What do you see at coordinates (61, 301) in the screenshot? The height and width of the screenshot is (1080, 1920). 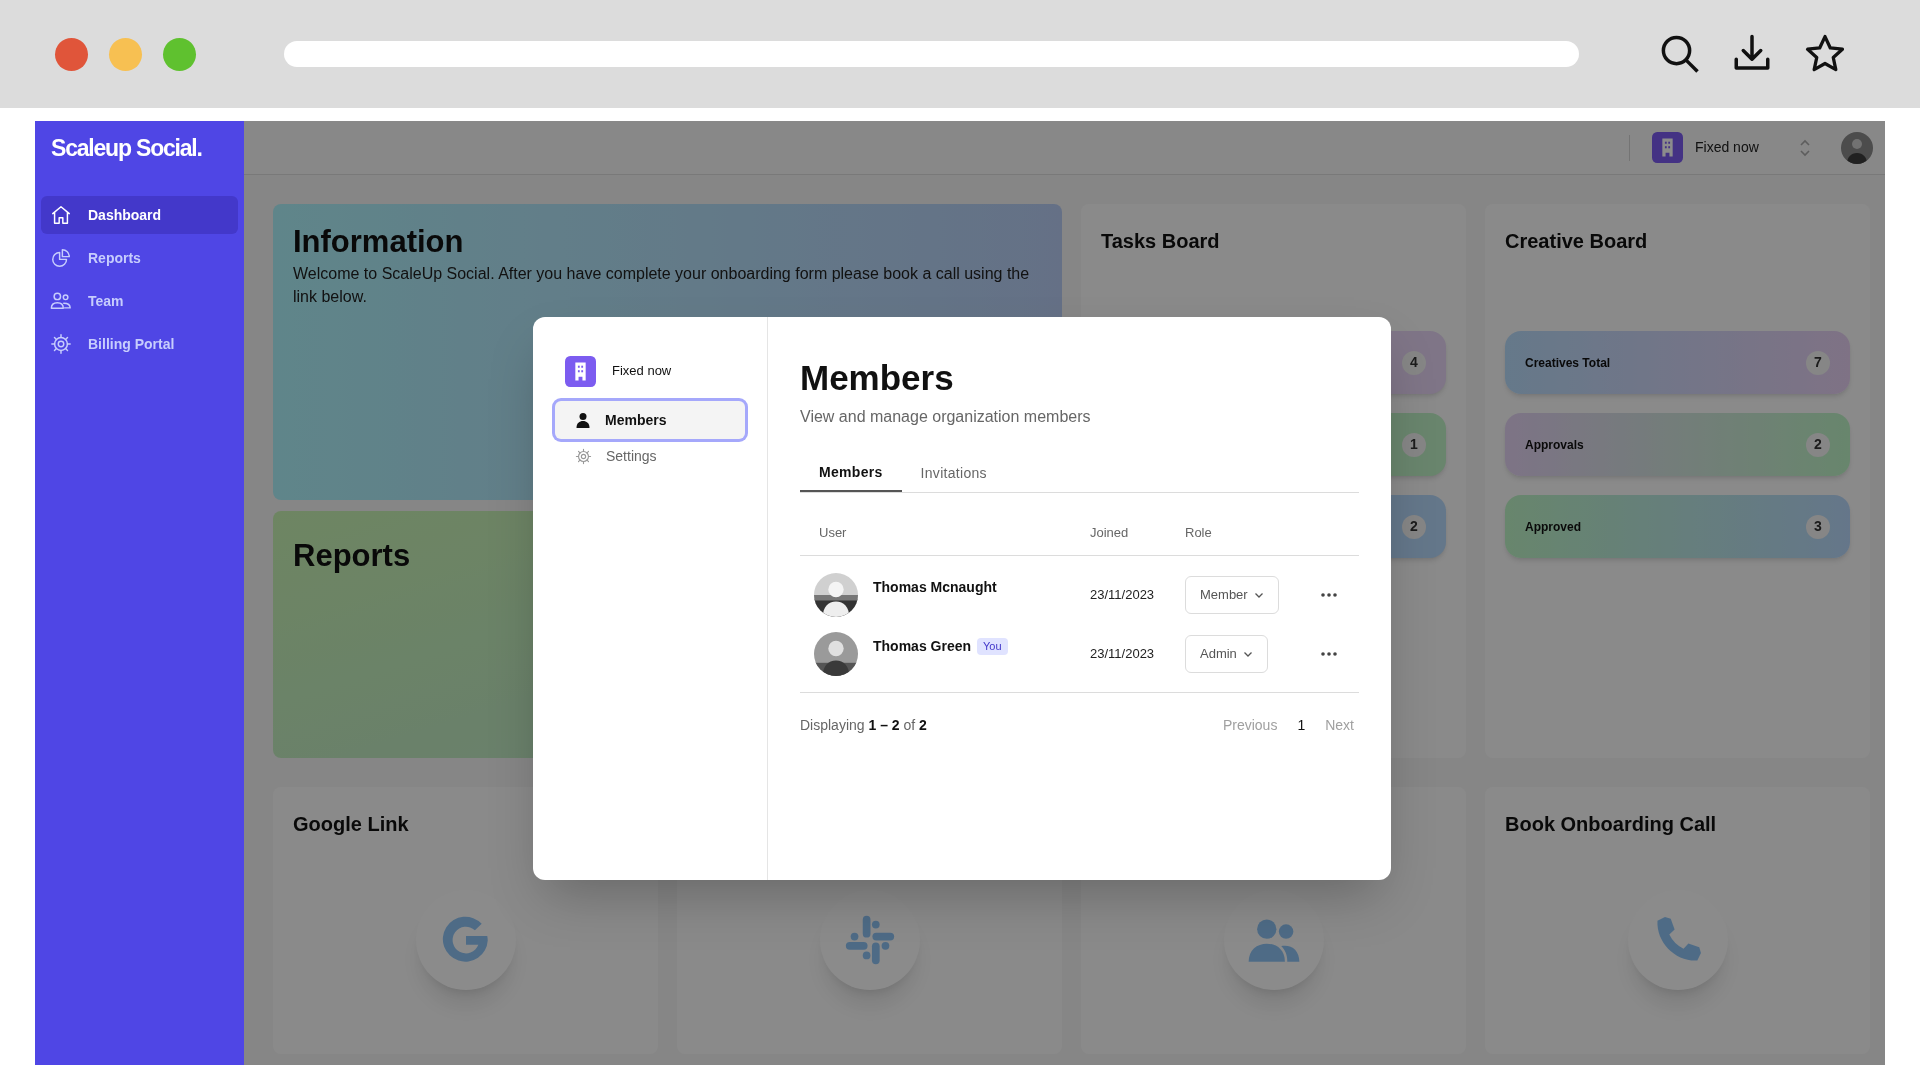 I see `users-icon` at bounding box center [61, 301].